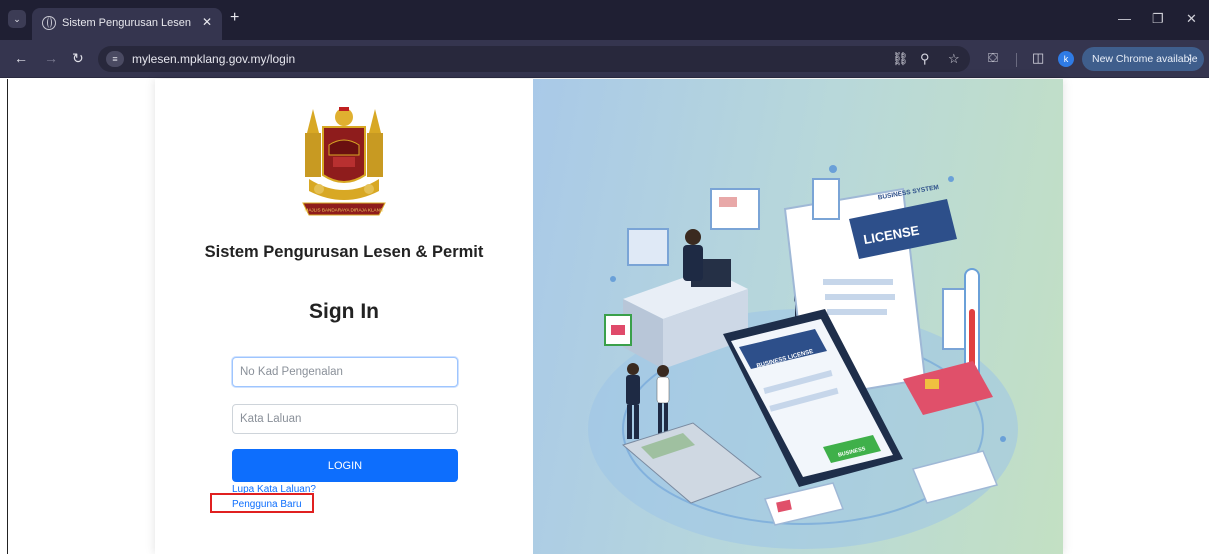 This screenshot has width=1209, height=554. I want to click on side-panel-icon: ◫, so click(1038, 58).